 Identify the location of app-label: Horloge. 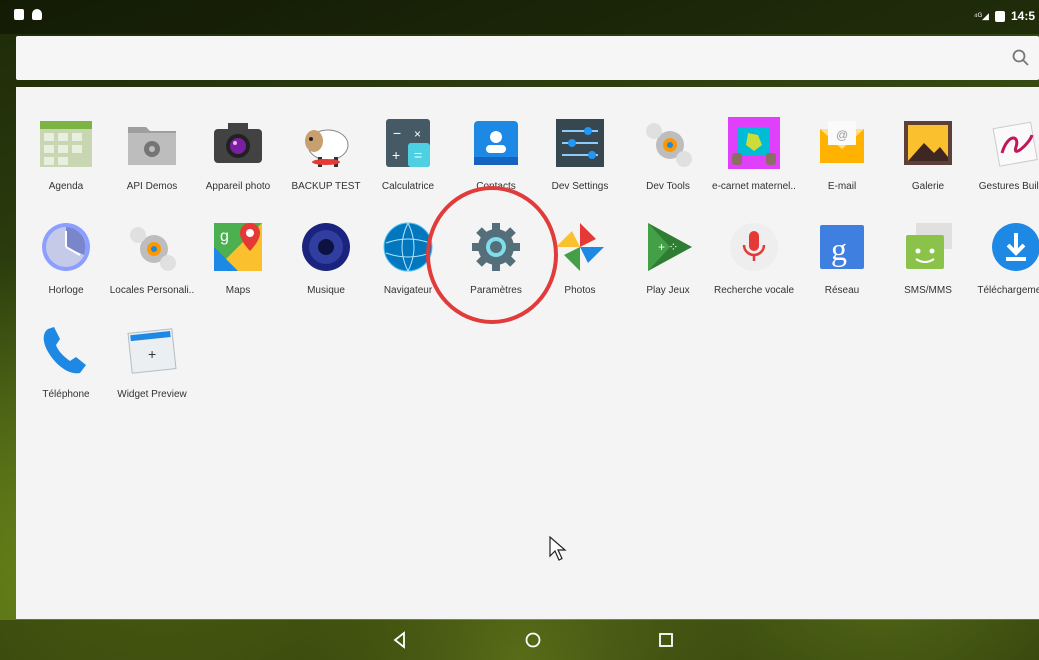
(66, 290).